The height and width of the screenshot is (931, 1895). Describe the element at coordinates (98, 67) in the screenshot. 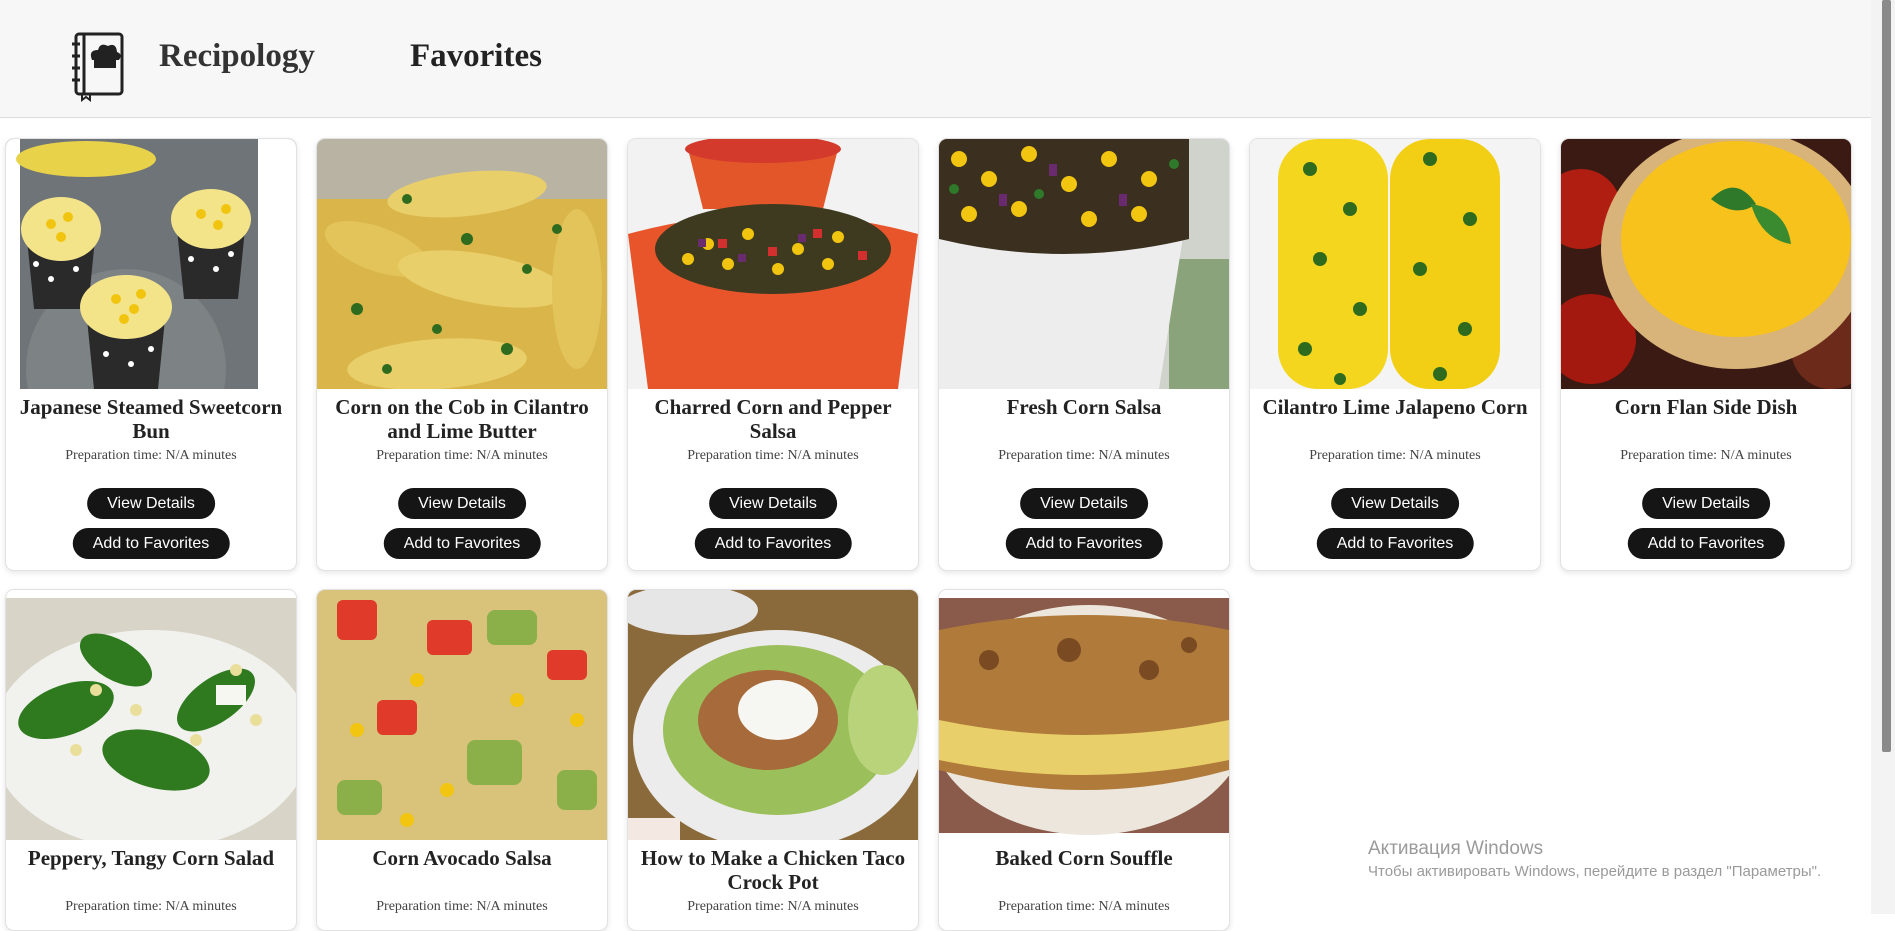

I see `recipe-book-chef-hat-icon` at that location.